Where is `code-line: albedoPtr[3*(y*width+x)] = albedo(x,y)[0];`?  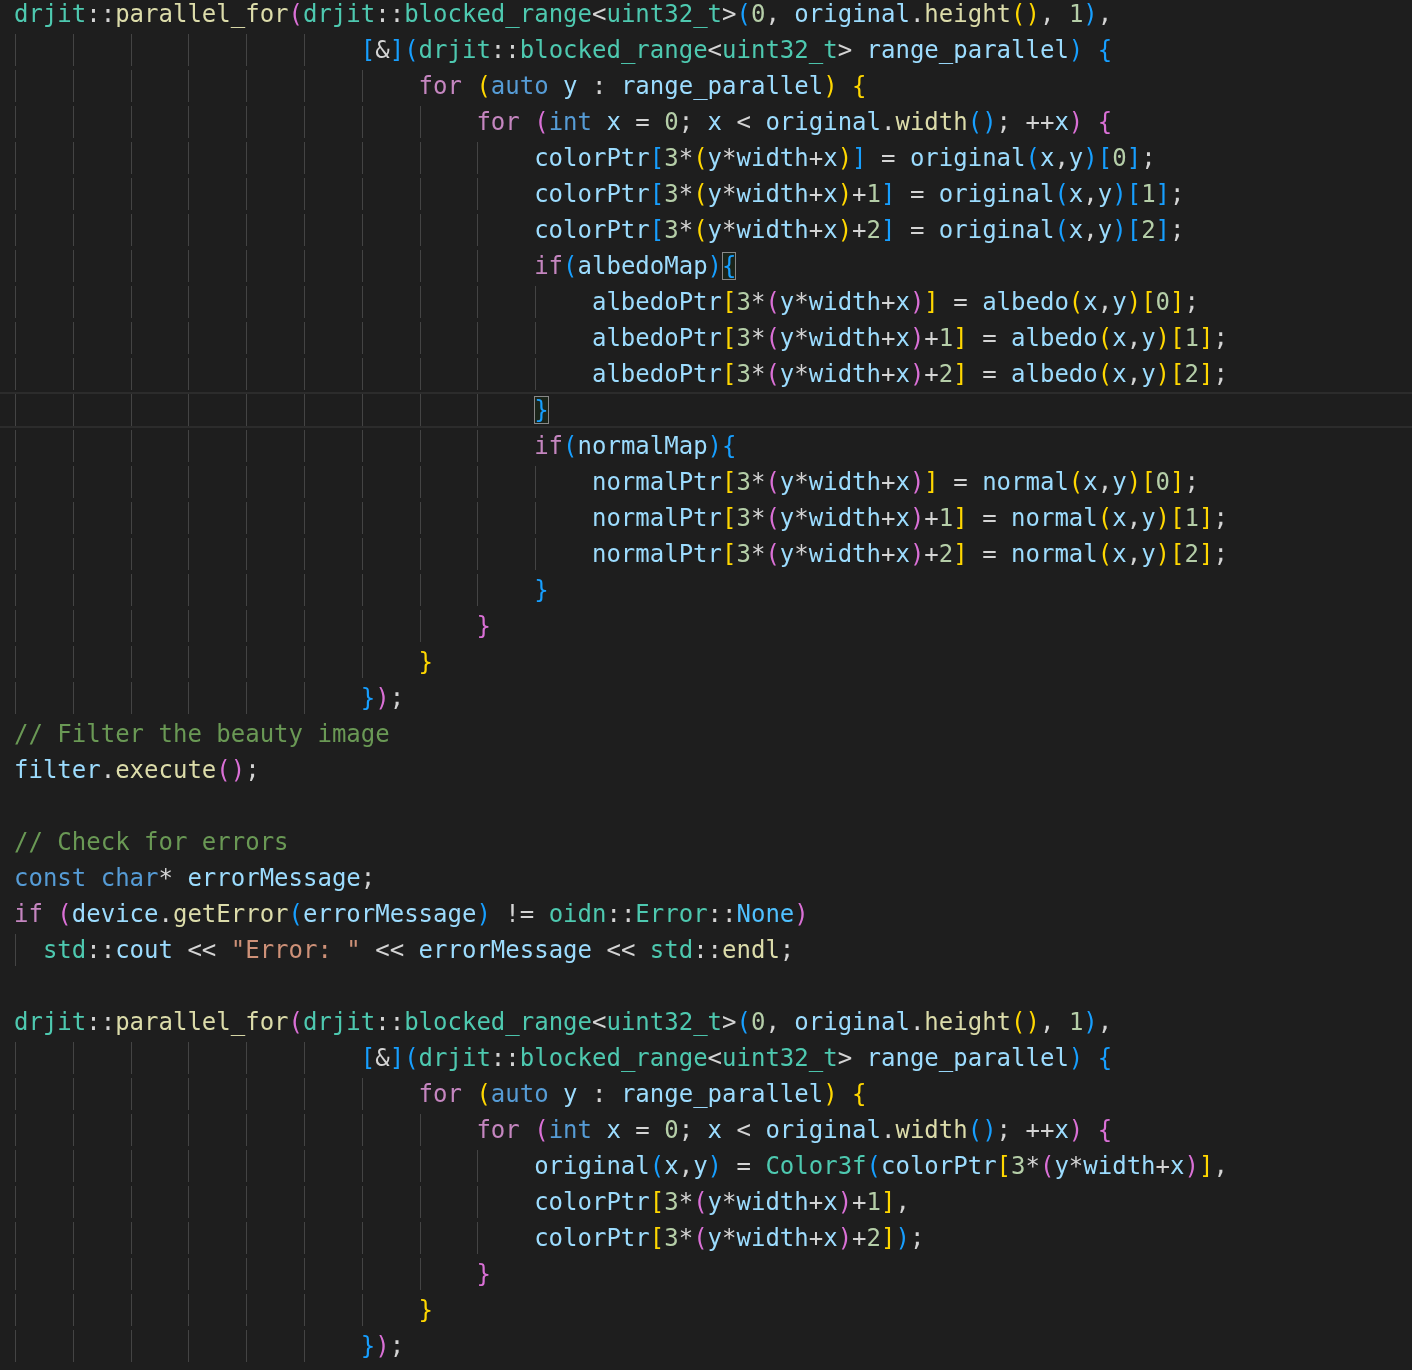 code-line: albedoPtr[3*(y*width+x)] = albedo(x,y)[0]; is located at coordinates (895, 302).